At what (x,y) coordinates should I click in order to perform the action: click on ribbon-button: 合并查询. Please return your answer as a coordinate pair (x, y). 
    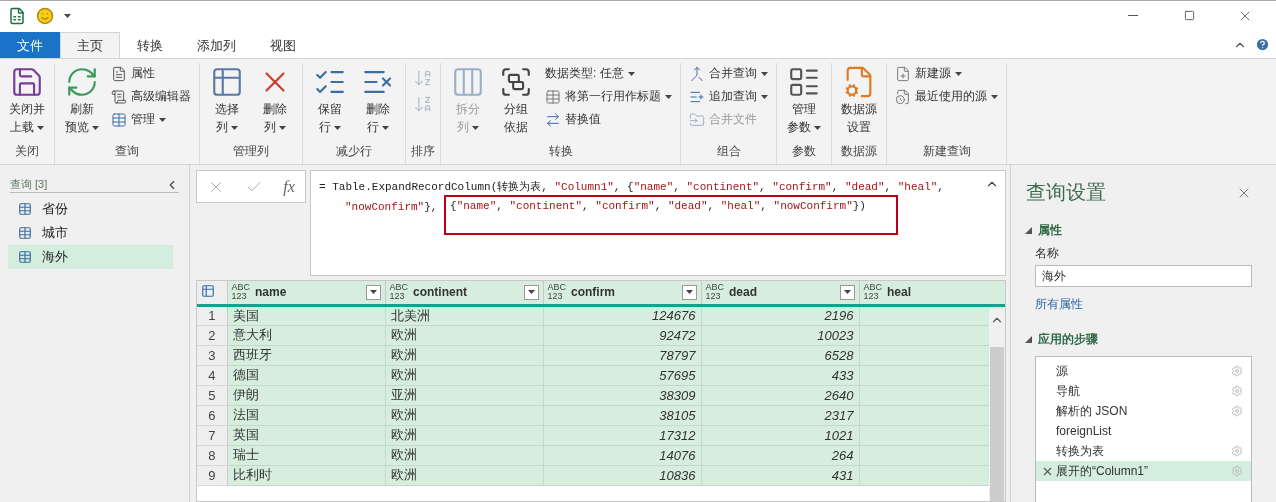
    Looking at the image, I should click on (728, 73).